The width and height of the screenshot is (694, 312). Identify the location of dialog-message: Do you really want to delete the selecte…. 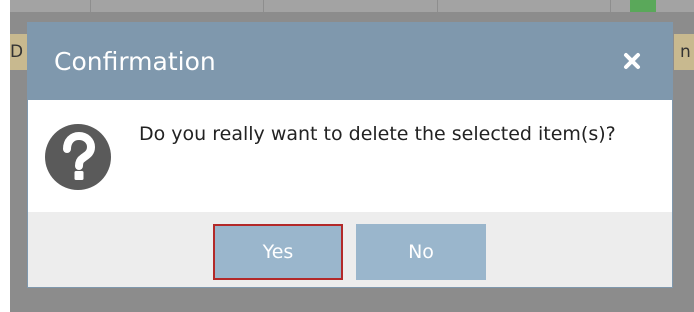
(377, 134).